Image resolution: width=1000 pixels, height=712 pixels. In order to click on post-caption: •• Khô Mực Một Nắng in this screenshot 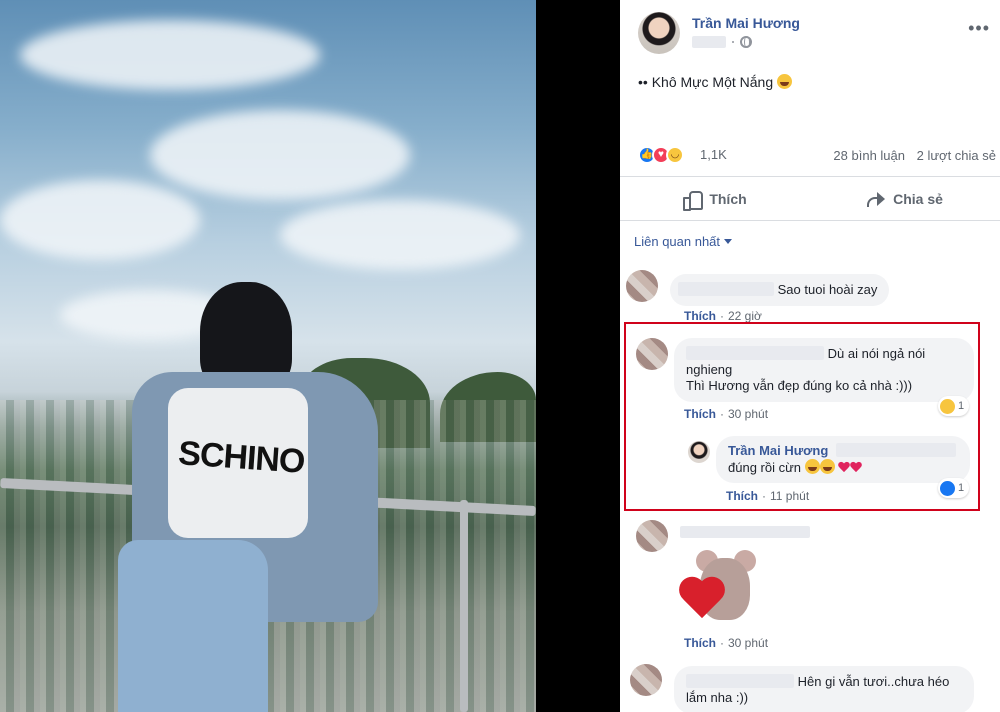, I will do `click(715, 82)`.